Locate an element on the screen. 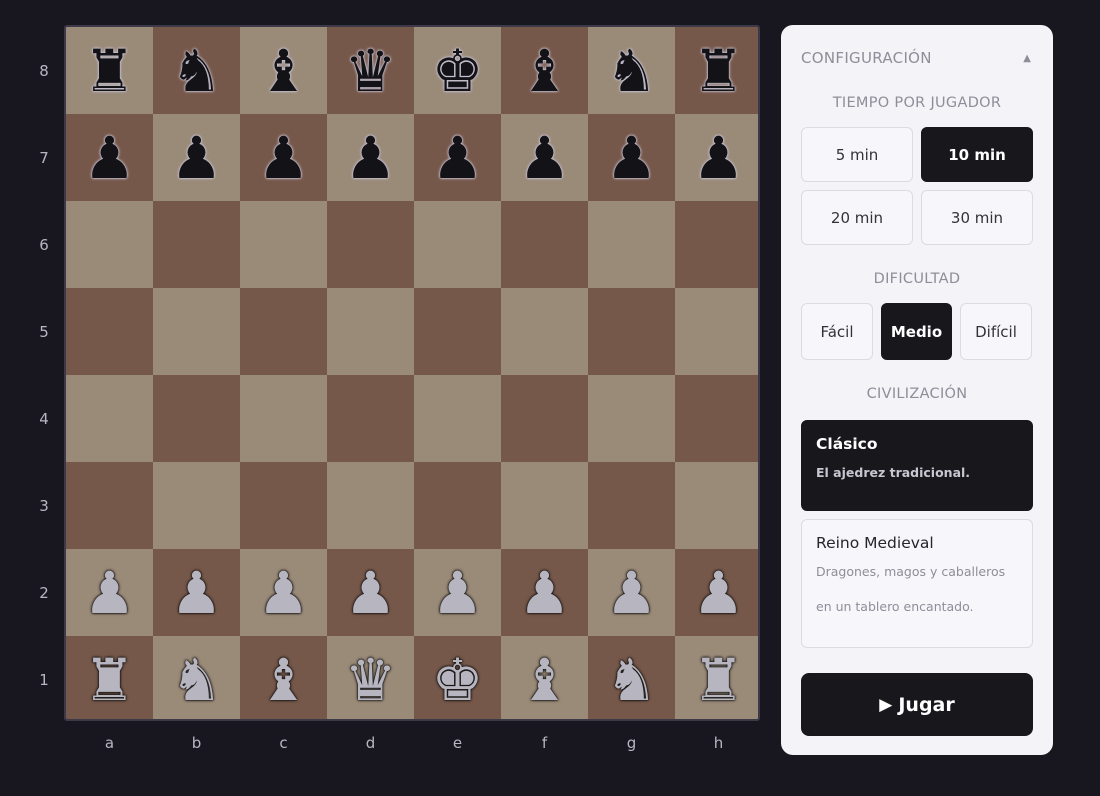 The height and width of the screenshot is (796, 1100). black-queen-icon: ♛ is located at coordinates (371, 71).